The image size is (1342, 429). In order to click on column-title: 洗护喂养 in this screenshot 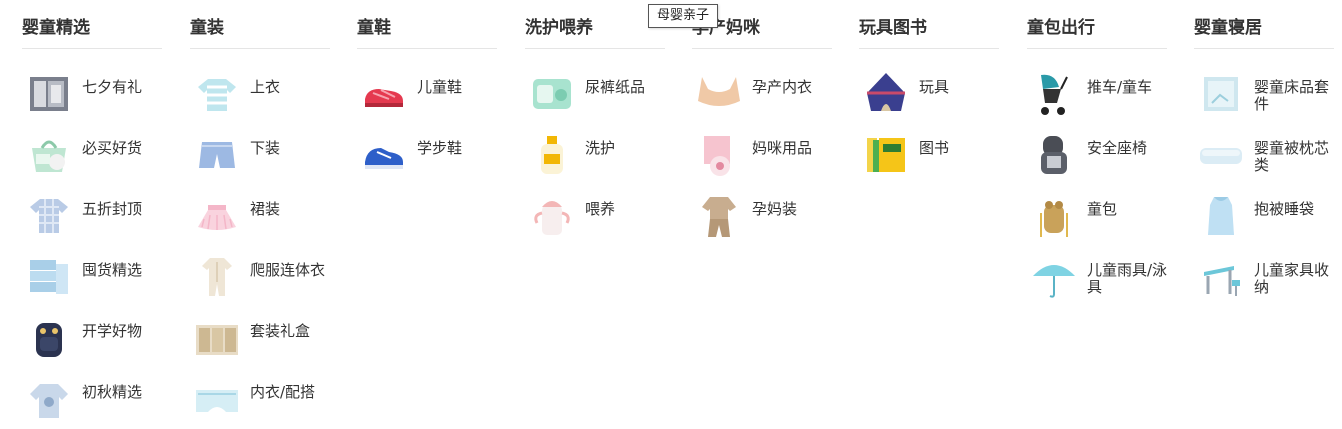, I will do `click(595, 31)`.